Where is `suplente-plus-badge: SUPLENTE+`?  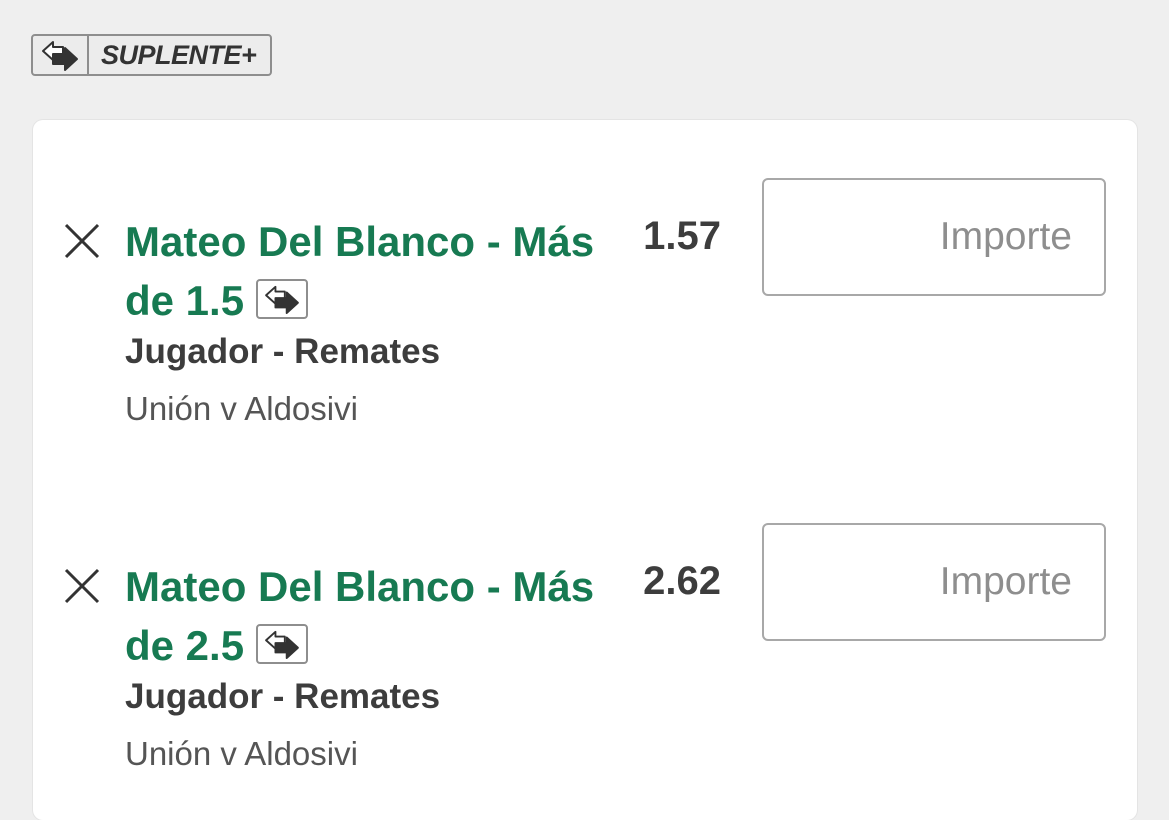
suplente-plus-badge: SUPLENTE+ is located at coordinates (152, 55).